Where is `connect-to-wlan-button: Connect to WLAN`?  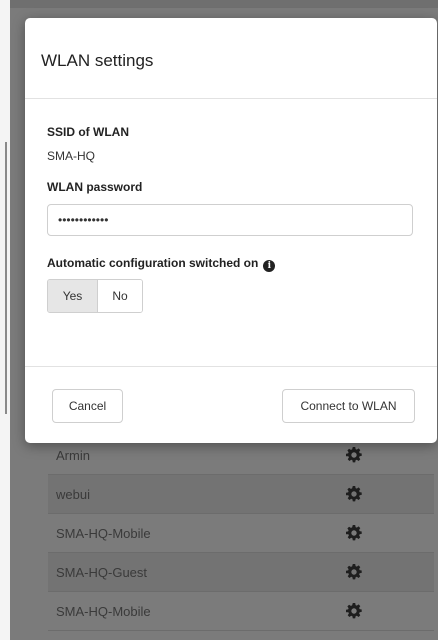
connect-to-wlan-button: Connect to WLAN is located at coordinates (348, 406).